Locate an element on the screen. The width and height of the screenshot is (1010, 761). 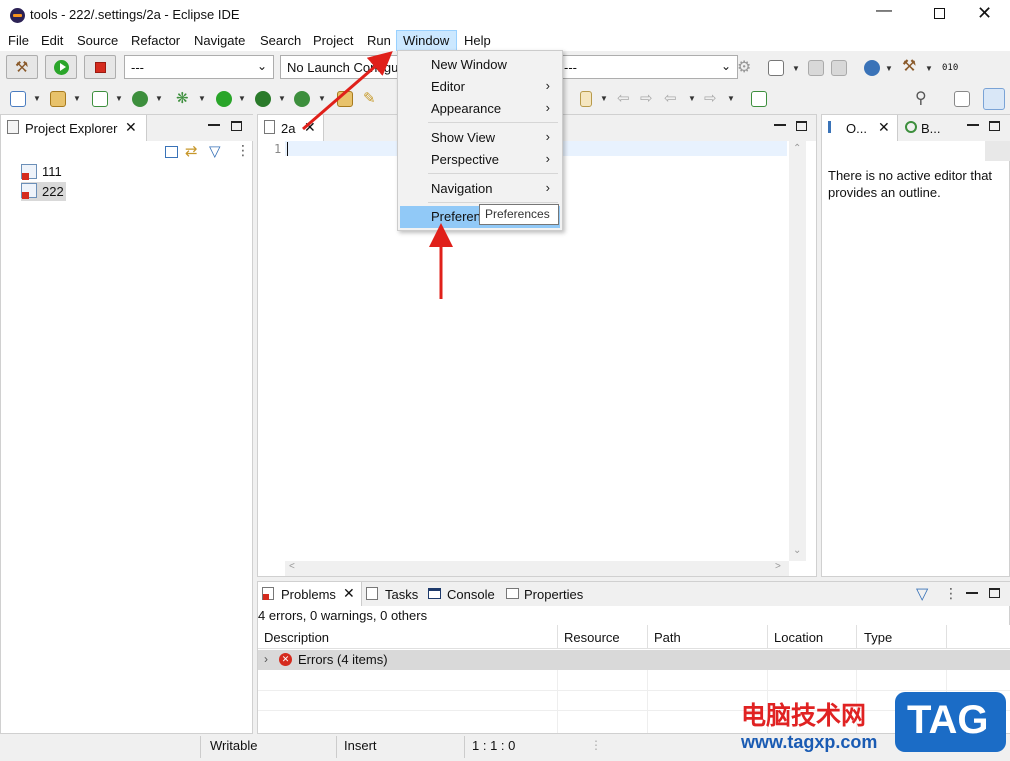
project-explorer-icon is located at coordinates (13, 127).